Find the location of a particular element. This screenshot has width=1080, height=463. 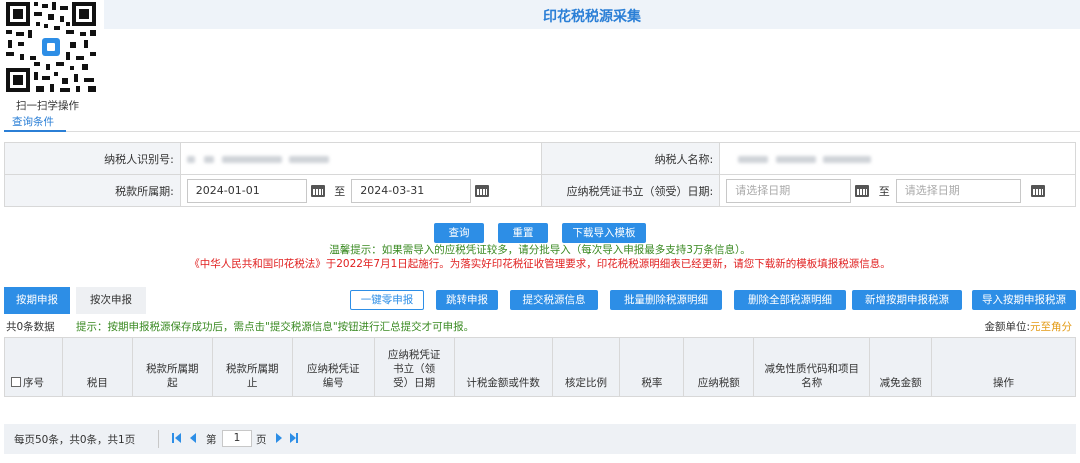

taxpayer-name-value is located at coordinates (897, 158).